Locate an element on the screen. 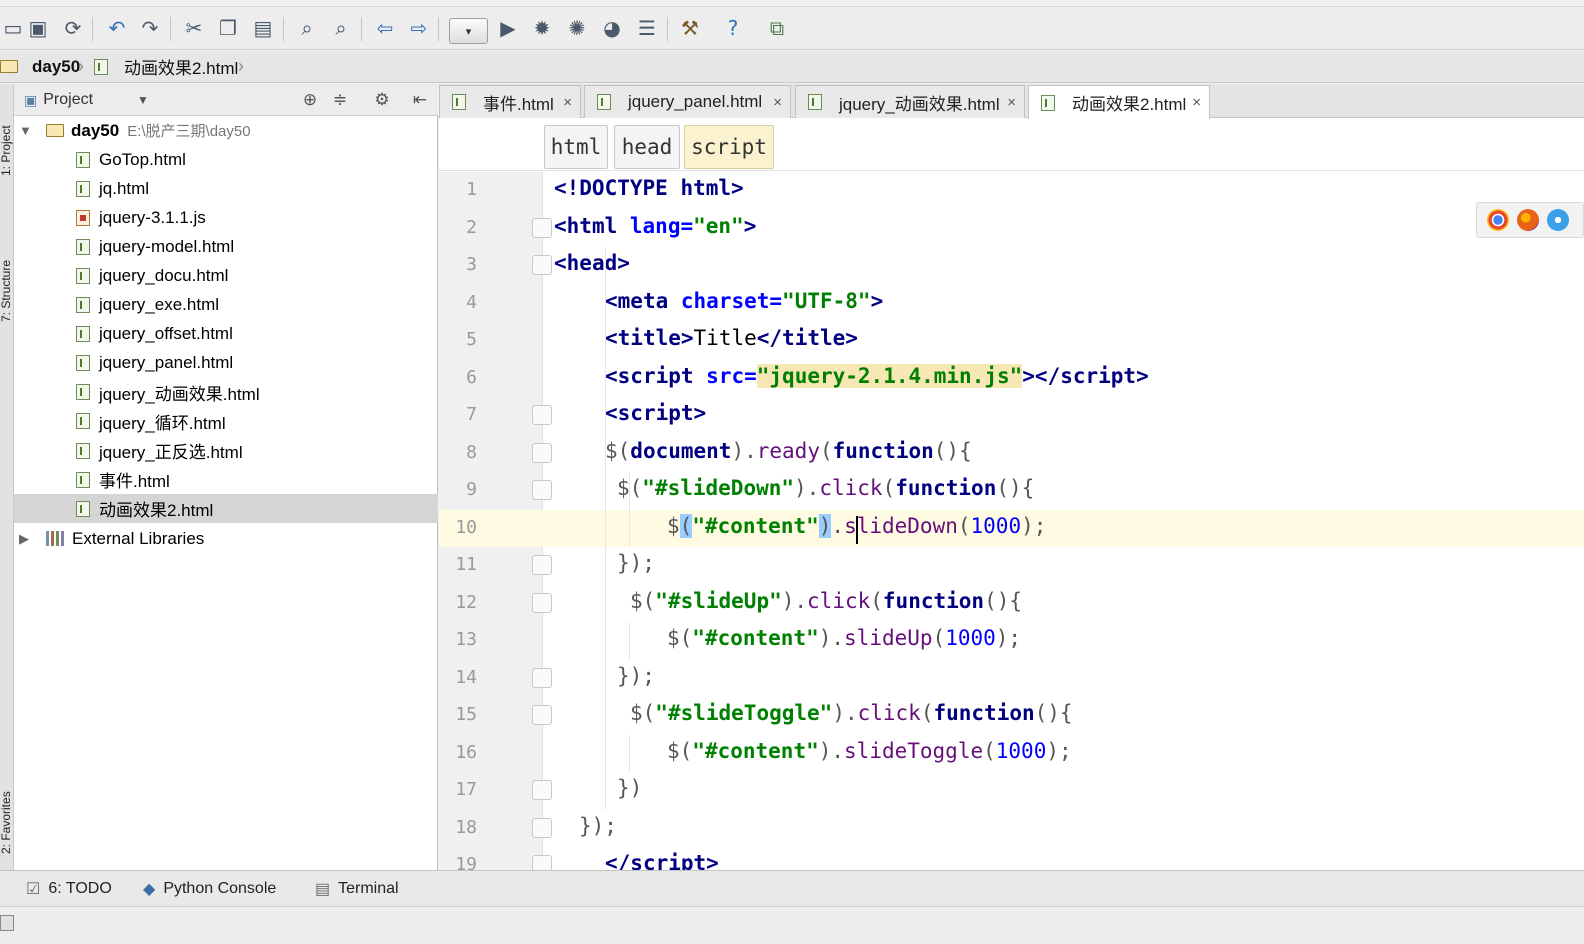  tree-file-item: jquery_offset.html is located at coordinates (226, 334).